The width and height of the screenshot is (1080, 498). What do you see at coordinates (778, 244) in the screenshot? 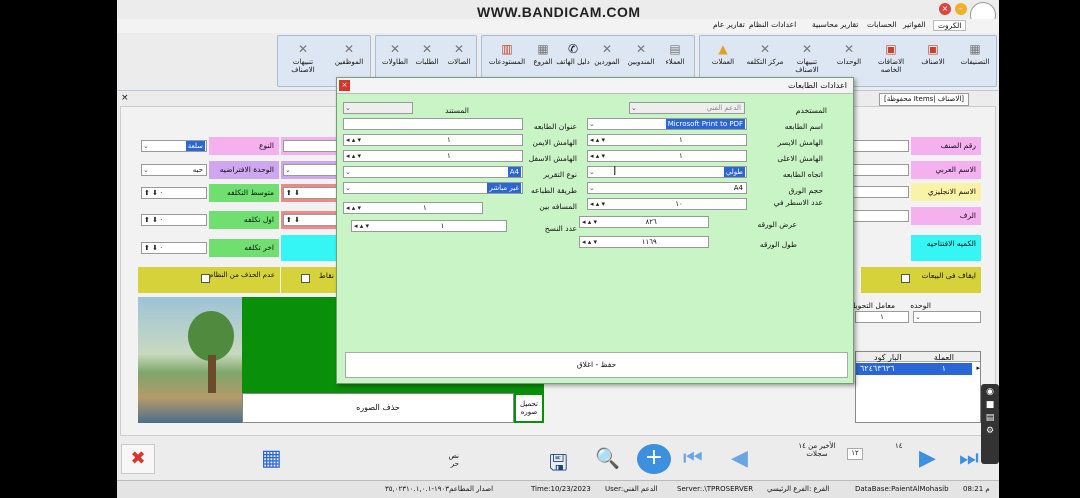
I see `paper-length-label: طول الورقه` at bounding box center [778, 244].